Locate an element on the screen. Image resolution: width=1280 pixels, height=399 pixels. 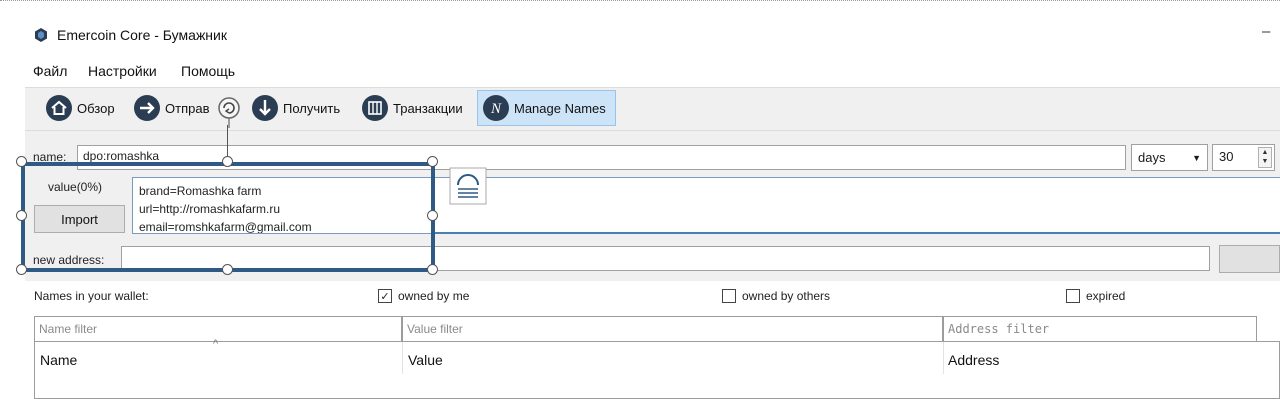
tab-overview-label: Обзор is located at coordinates (96, 108).